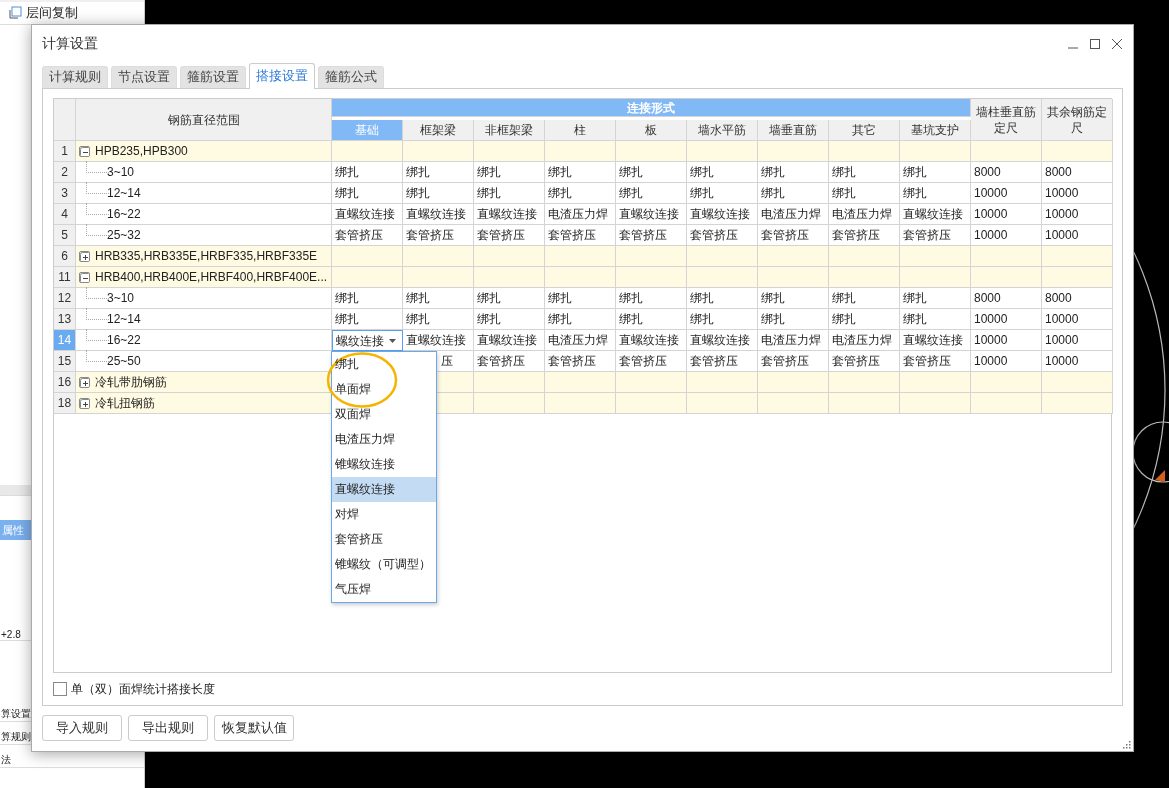 The image size is (1169, 788). Describe the element at coordinates (124, 361) in the screenshot. I see `range-label: 25~50` at that location.